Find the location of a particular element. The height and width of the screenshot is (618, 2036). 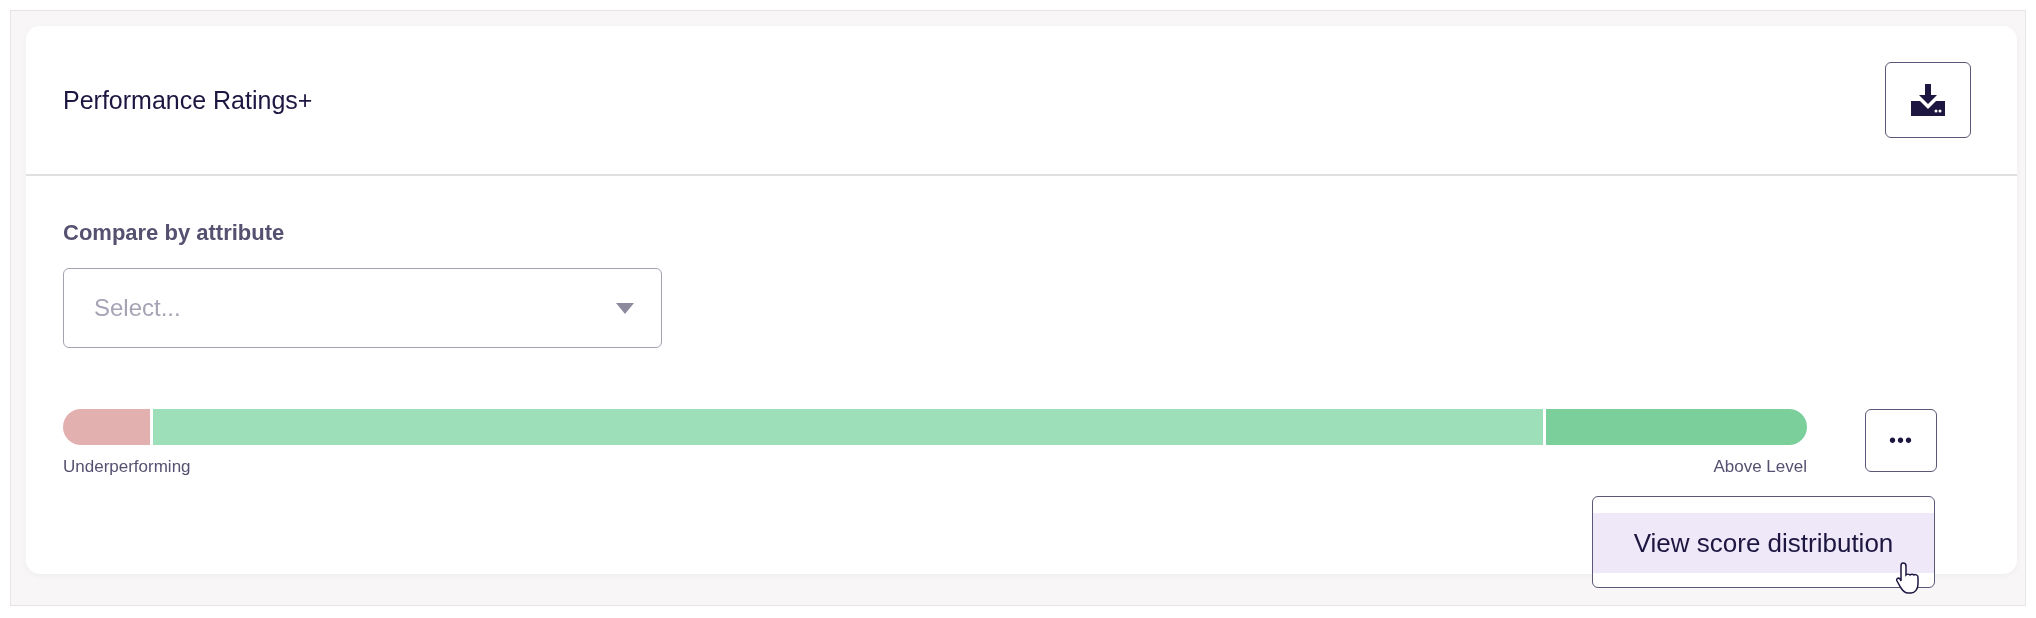

download-icon is located at coordinates (1928, 100).